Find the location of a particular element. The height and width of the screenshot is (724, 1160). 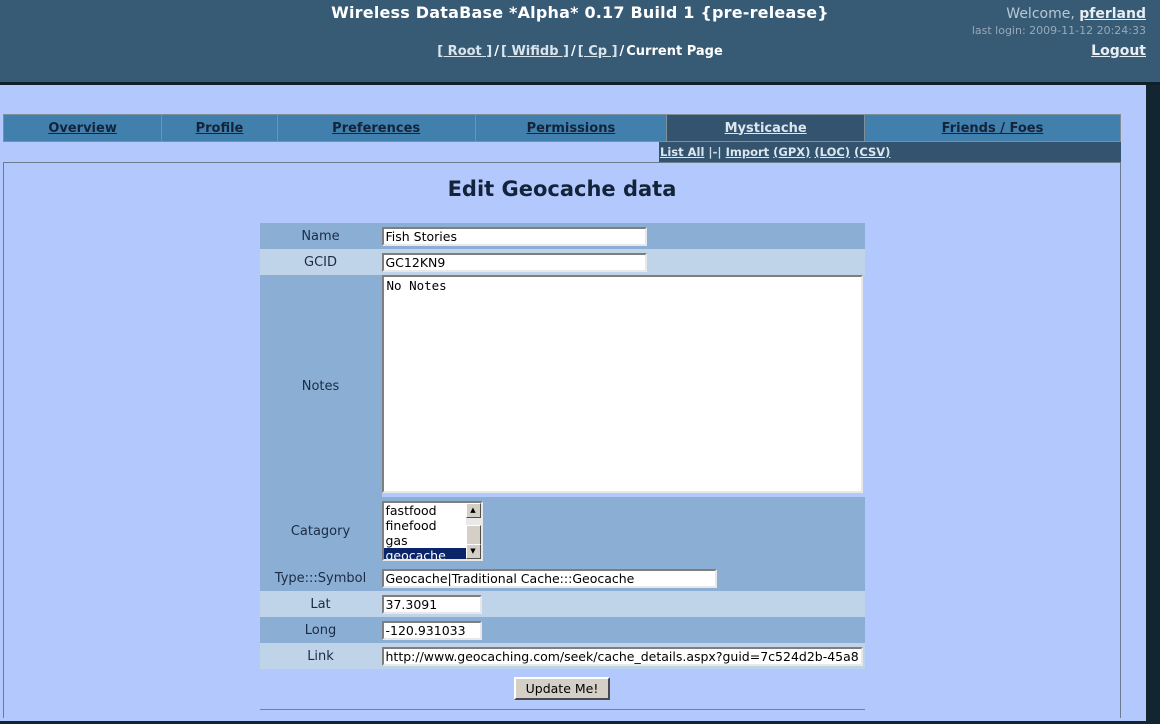

subnav-csv: (CSV) is located at coordinates (872, 152).